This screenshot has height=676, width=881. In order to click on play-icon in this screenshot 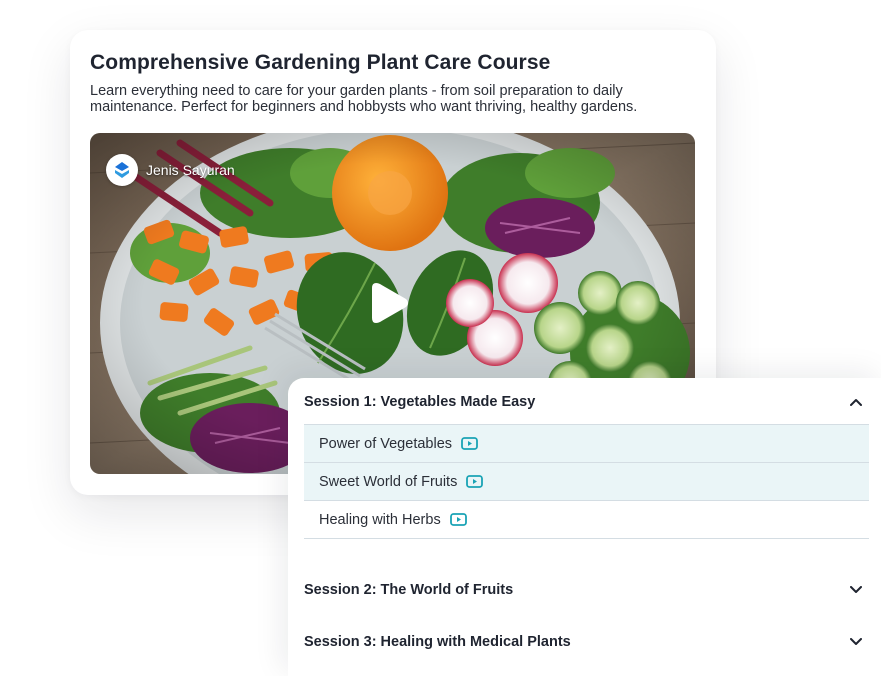, I will do `click(390, 303)`.